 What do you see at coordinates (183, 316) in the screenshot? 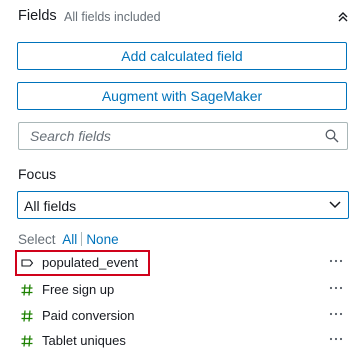
I see `field-item: Paid conversion` at bounding box center [183, 316].